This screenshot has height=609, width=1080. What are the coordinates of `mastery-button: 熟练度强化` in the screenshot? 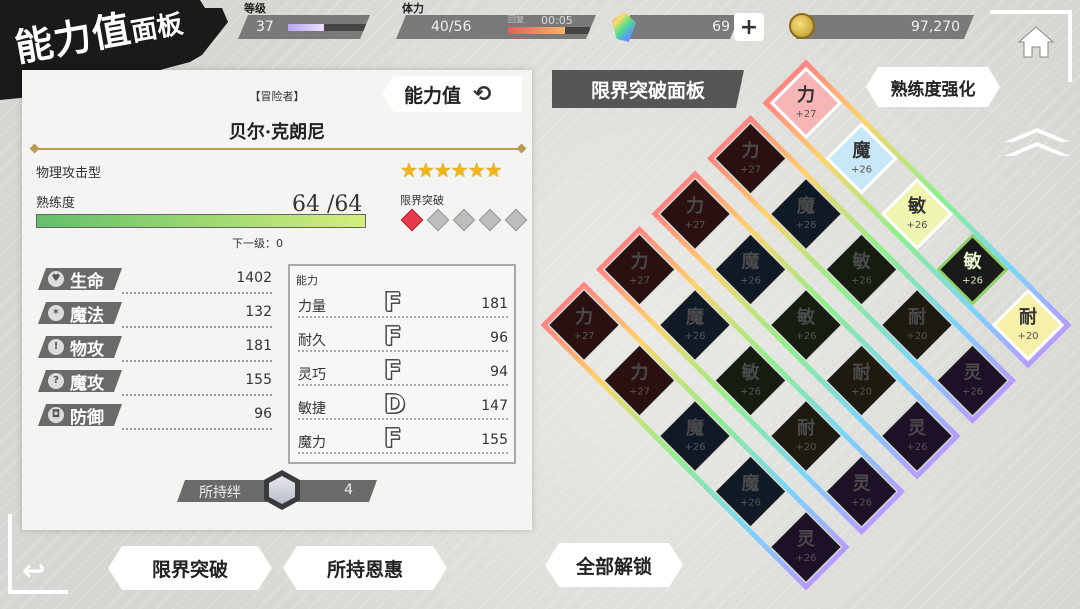 It's located at (933, 87).